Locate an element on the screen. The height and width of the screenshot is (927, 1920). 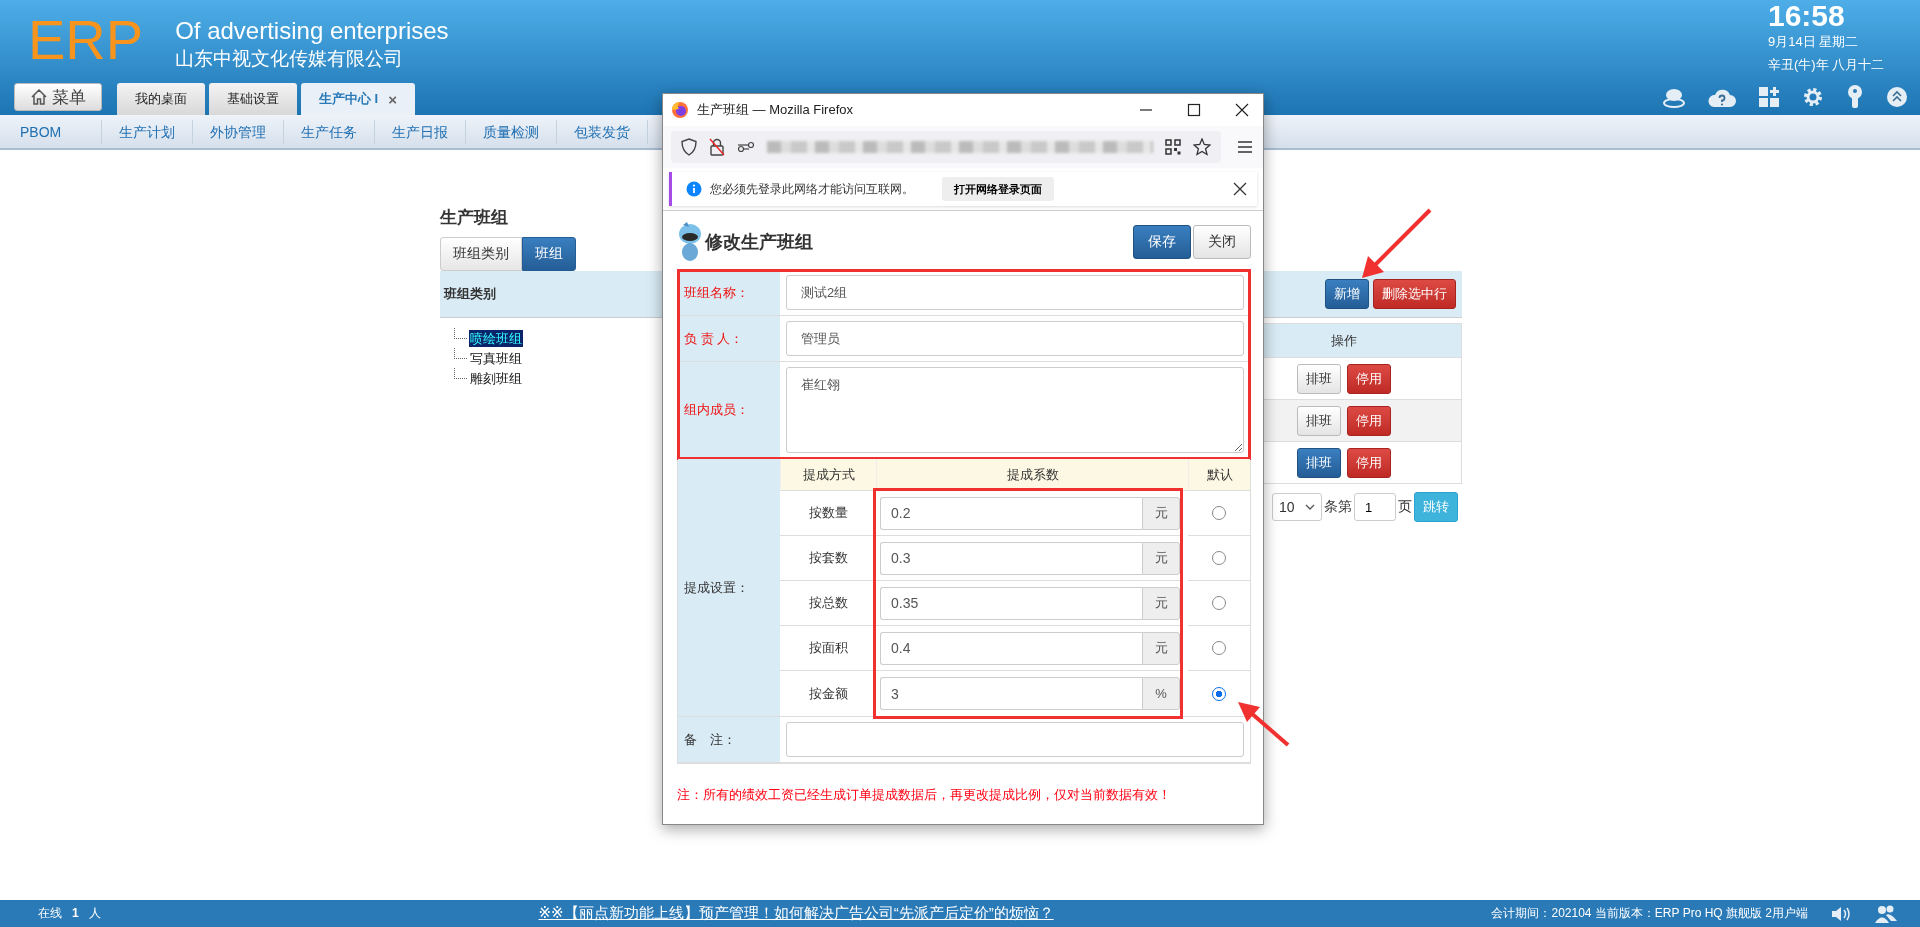
chat-icon is located at coordinates (1674, 97).